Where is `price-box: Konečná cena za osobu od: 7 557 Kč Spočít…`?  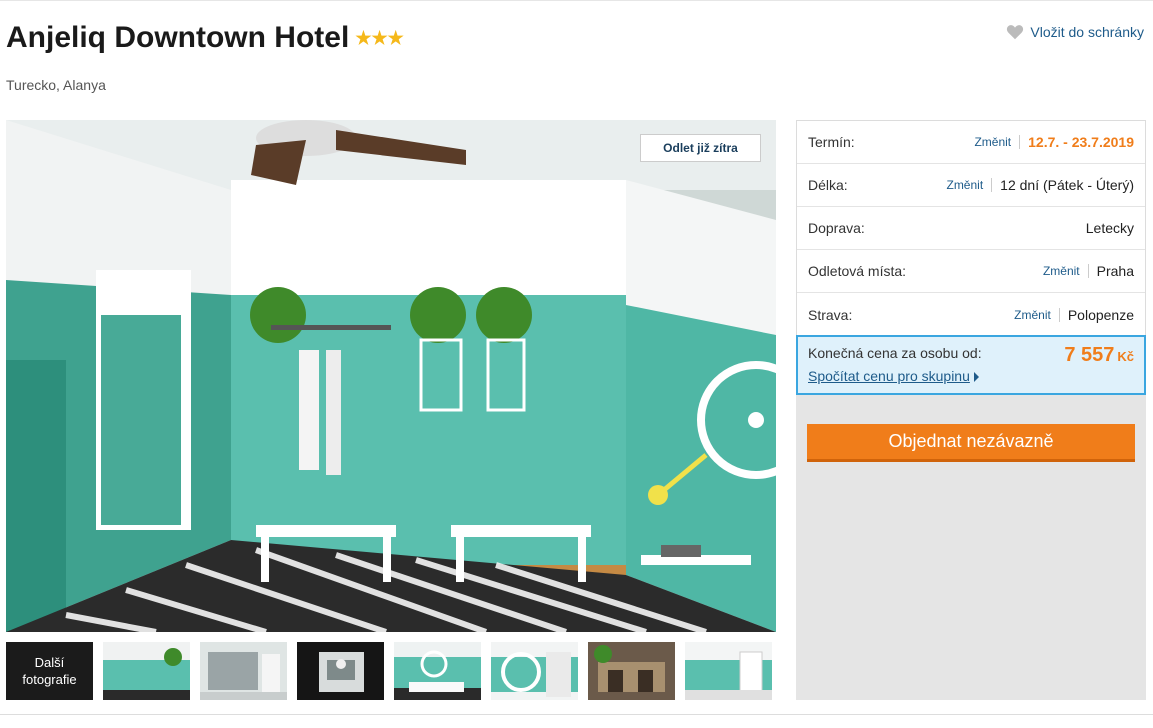
price-box: Konečná cena za osobu od: 7 557 Kč Spočít… is located at coordinates (971, 365).